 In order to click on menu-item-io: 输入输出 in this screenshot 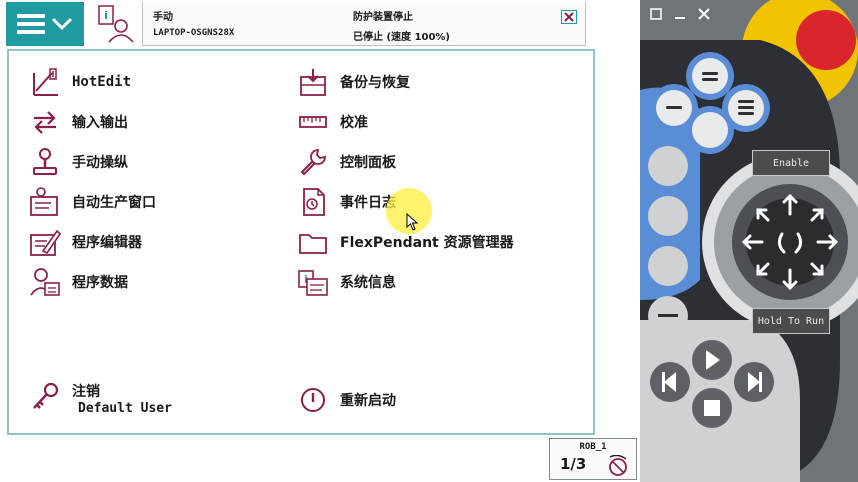, I will do `click(78, 122)`.